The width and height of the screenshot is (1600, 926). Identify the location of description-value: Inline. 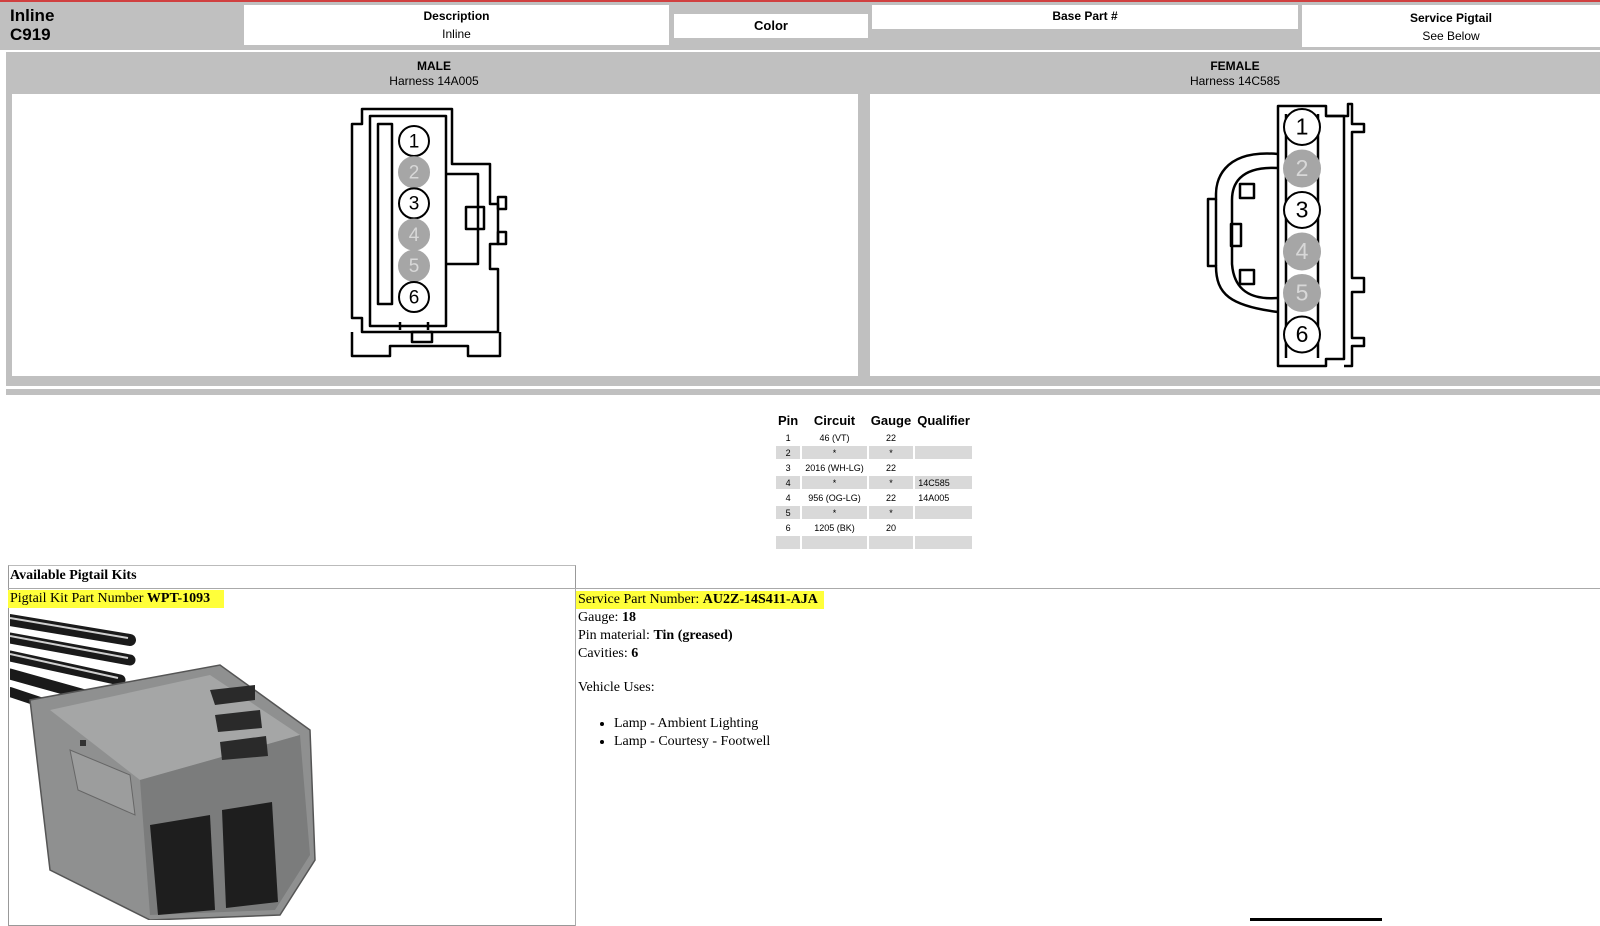
(456, 34).